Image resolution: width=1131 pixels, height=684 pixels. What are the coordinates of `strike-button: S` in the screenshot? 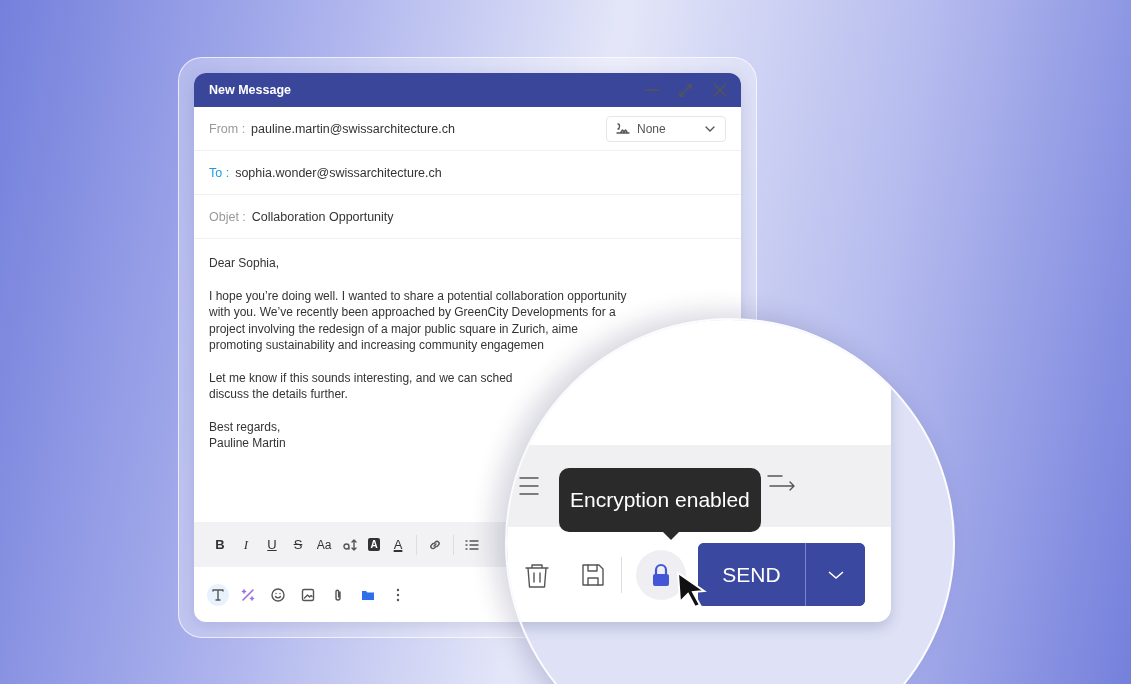 It's located at (298, 544).